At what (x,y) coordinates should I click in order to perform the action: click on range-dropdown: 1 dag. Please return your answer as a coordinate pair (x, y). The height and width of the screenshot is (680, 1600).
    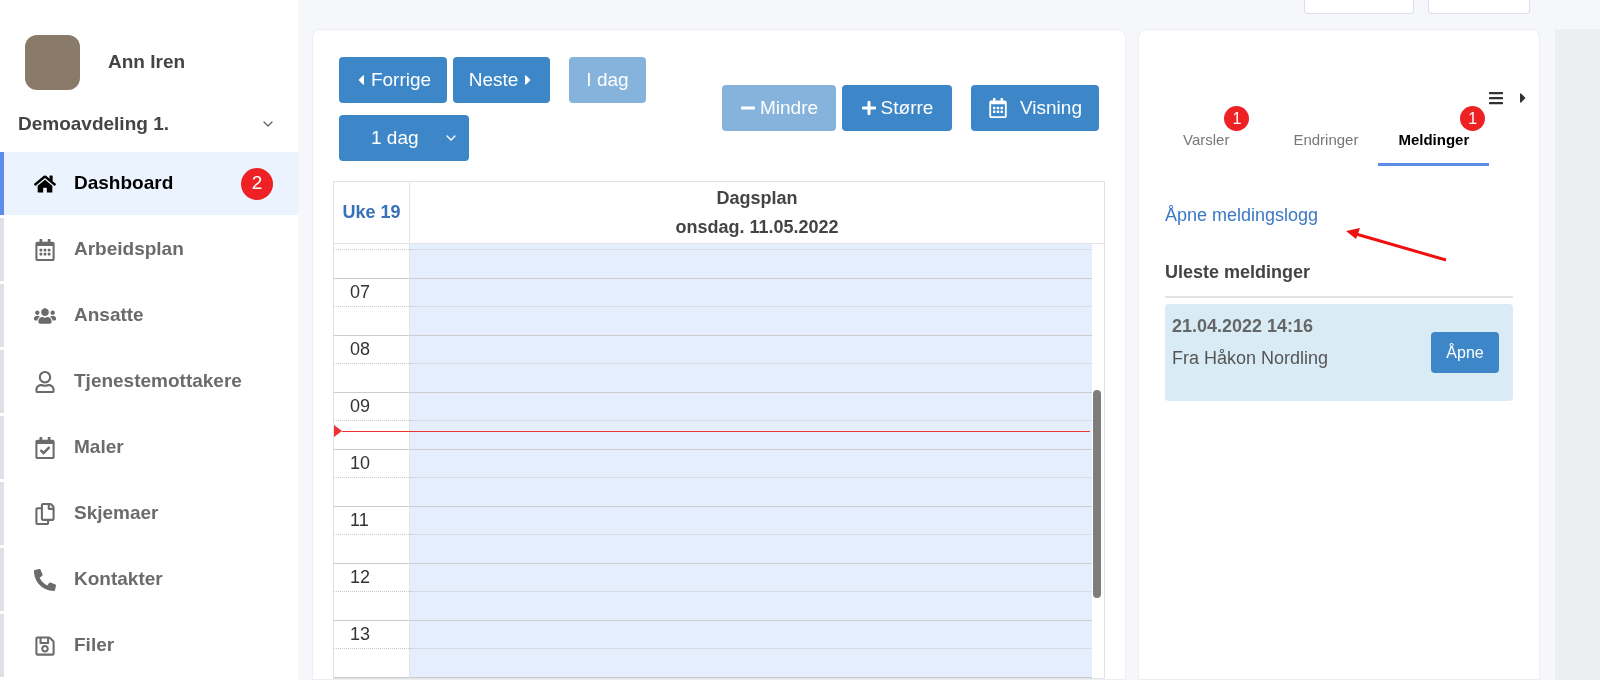
    Looking at the image, I should click on (404, 138).